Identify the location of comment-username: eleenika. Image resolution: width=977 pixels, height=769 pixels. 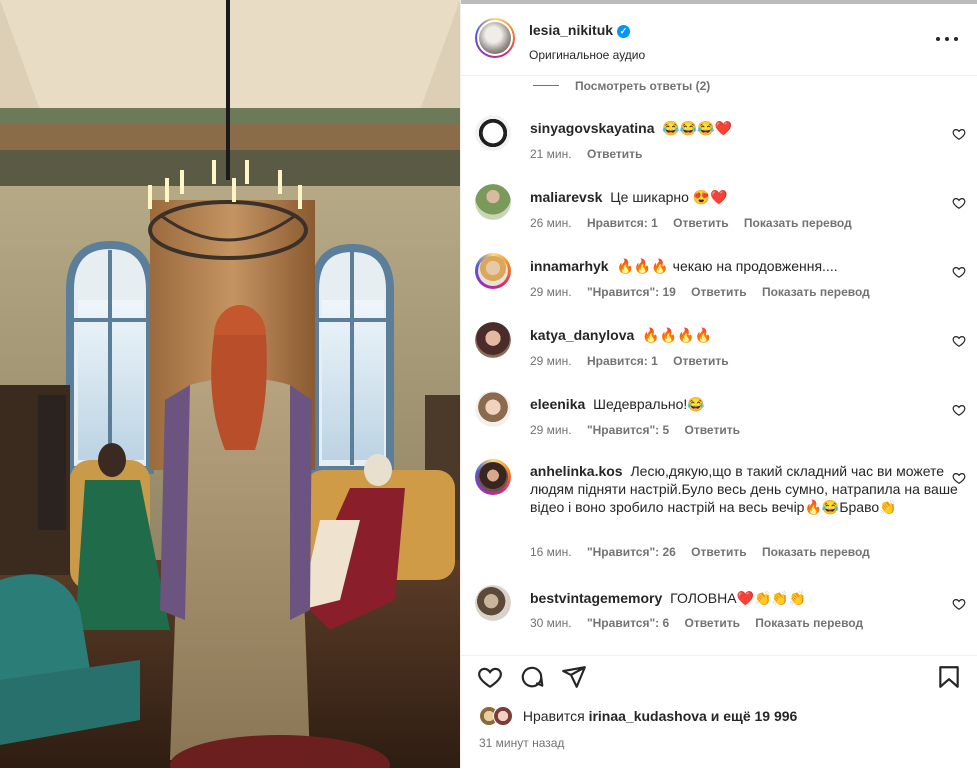
(557, 404).